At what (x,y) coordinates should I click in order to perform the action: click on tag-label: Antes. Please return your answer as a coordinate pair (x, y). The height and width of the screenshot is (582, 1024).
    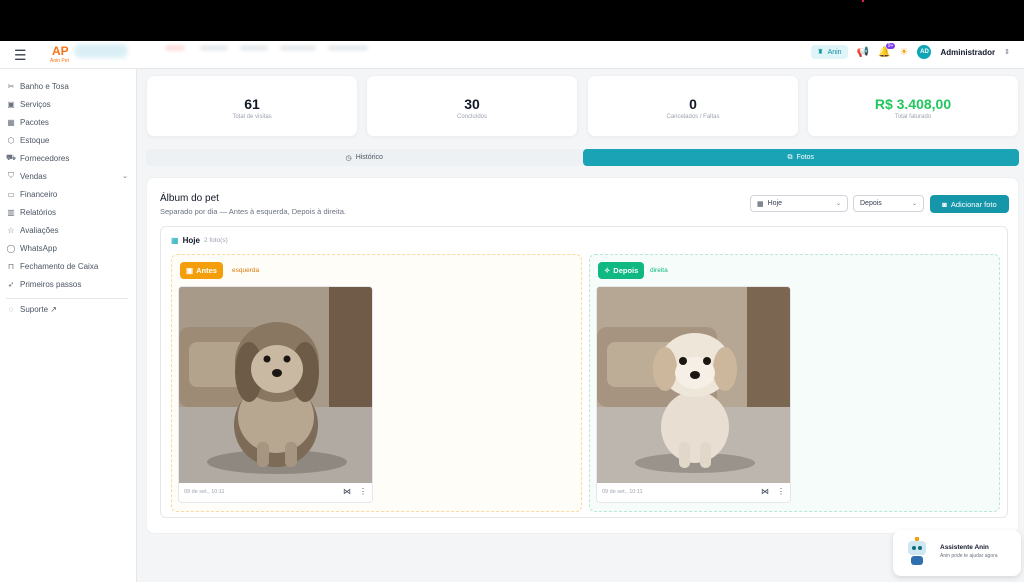
    Looking at the image, I should click on (206, 270).